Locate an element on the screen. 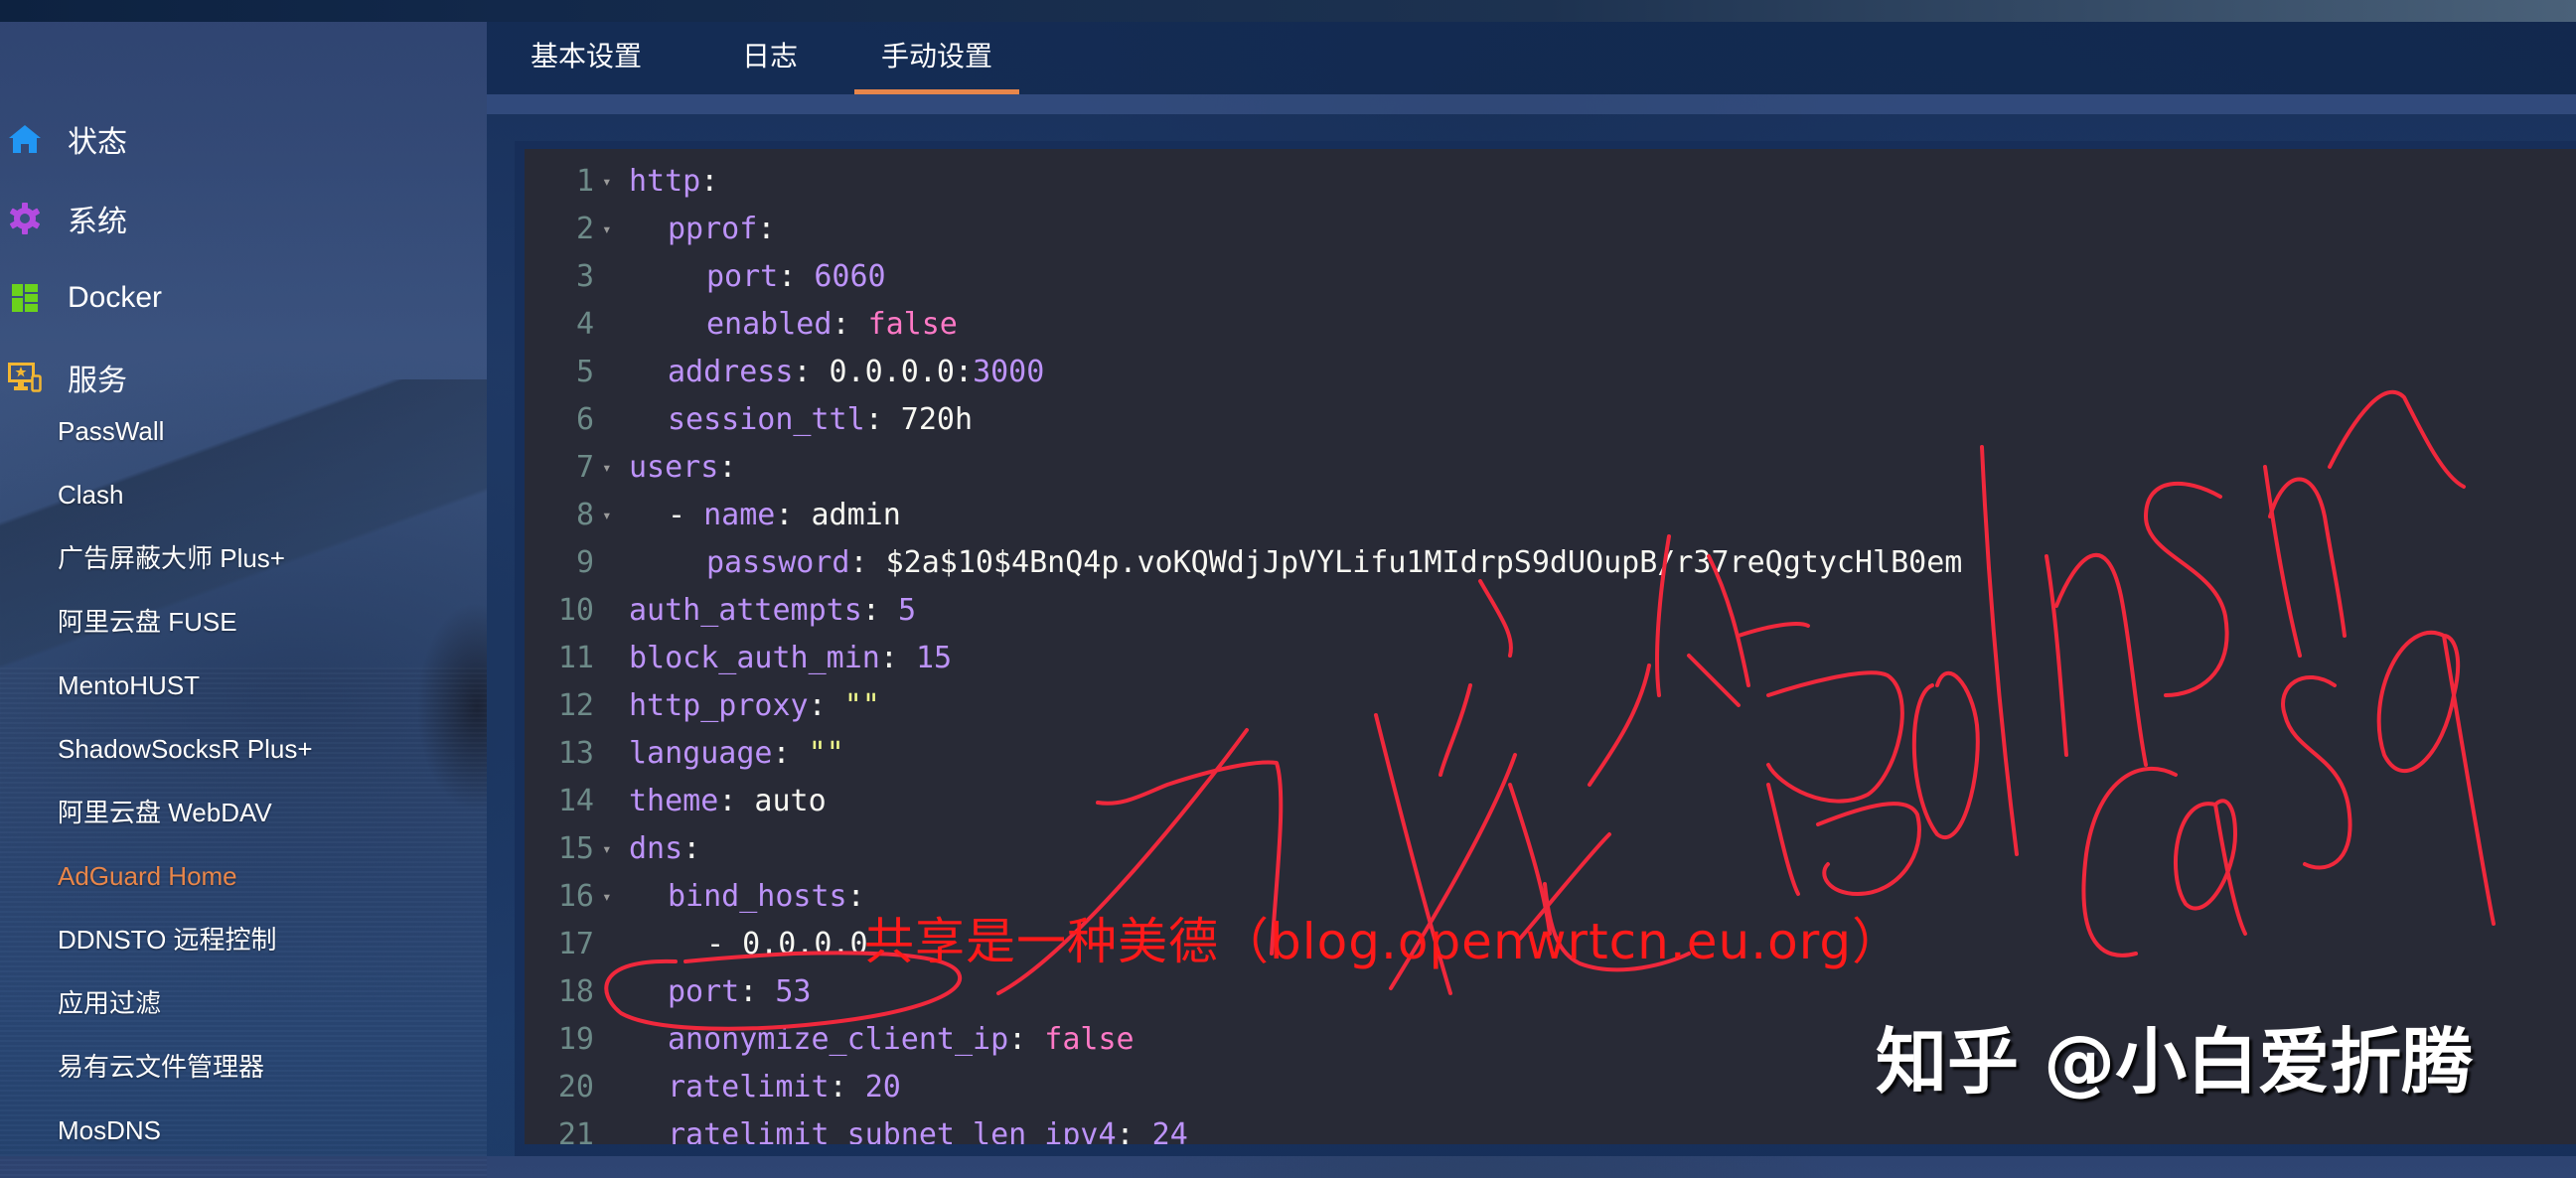  grid-icon is located at coordinates (25, 298).